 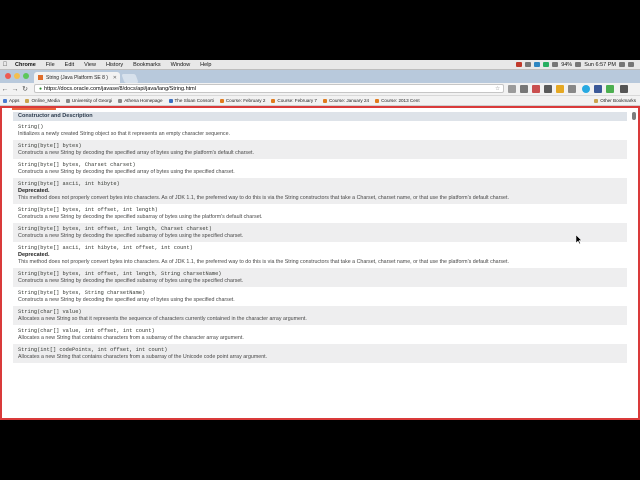 I want to click on close-tab-icon: ✕, so click(x=115, y=78).